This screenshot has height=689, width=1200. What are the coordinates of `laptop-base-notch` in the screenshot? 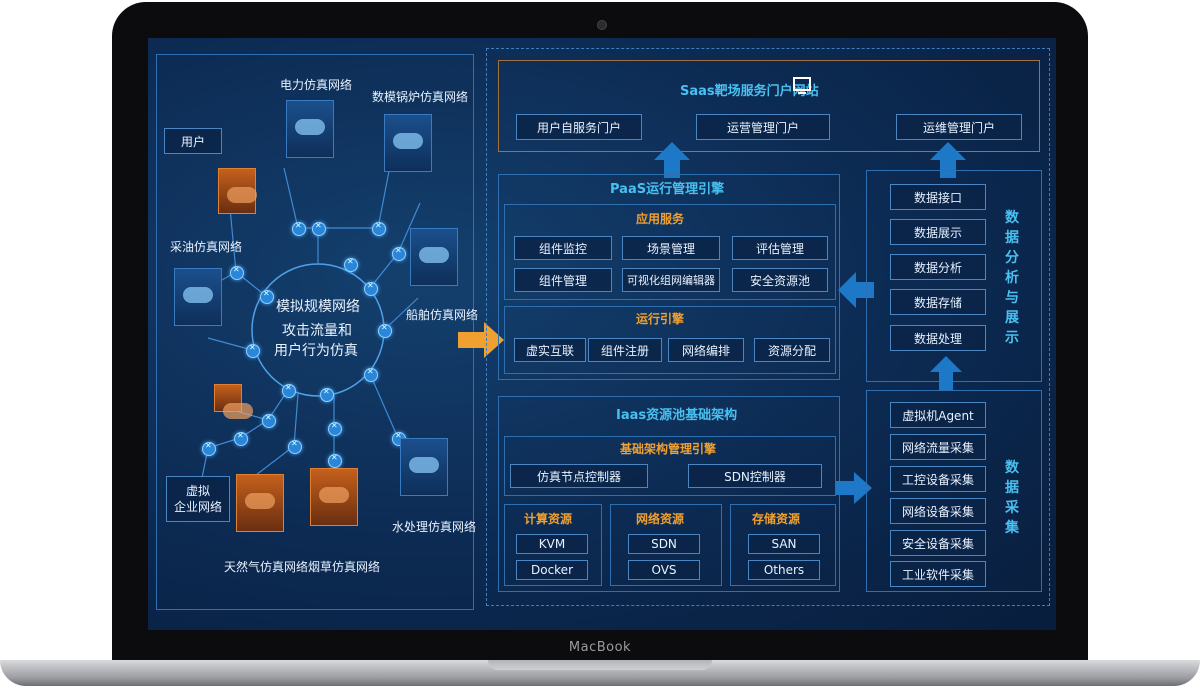 It's located at (600, 665).